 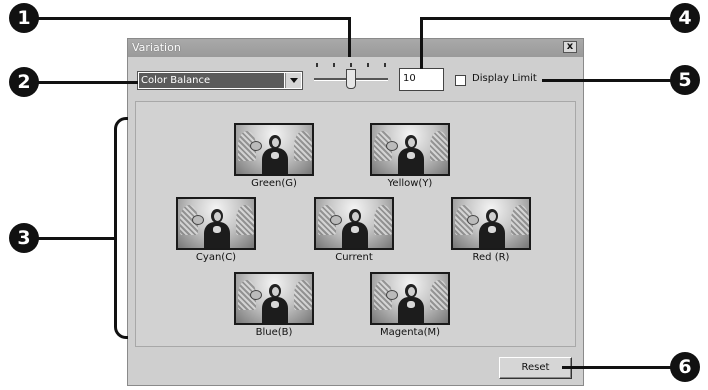 I want to click on thumbnail-blue, so click(x=274, y=298).